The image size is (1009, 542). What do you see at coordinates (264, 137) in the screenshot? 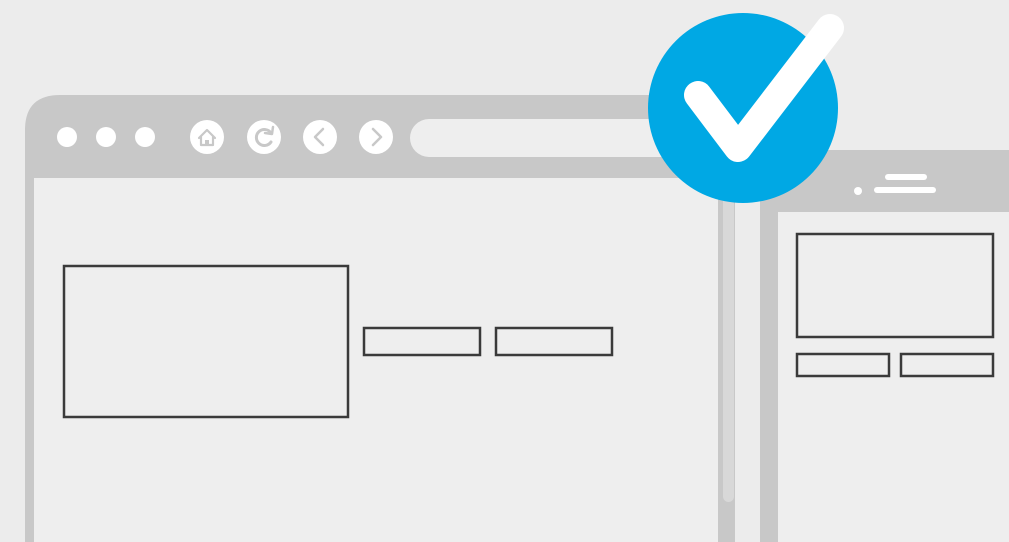
I see `reload-icon` at bounding box center [264, 137].